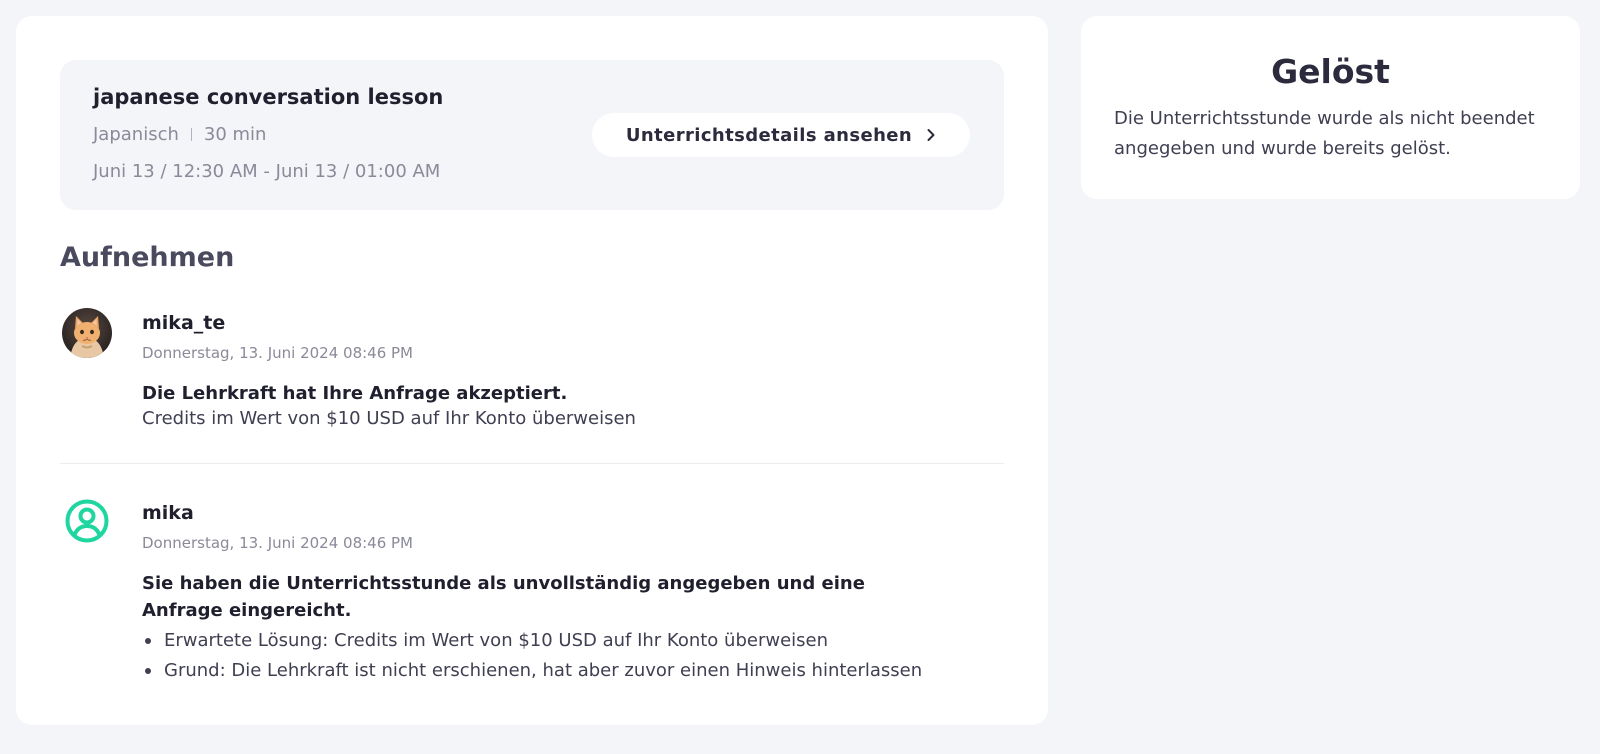 The height and width of the screenshot is (754, 1600). Describe the element at coordinates (235, 134) in the screenshot. I see `lesson-duration: 30 min` at that location.